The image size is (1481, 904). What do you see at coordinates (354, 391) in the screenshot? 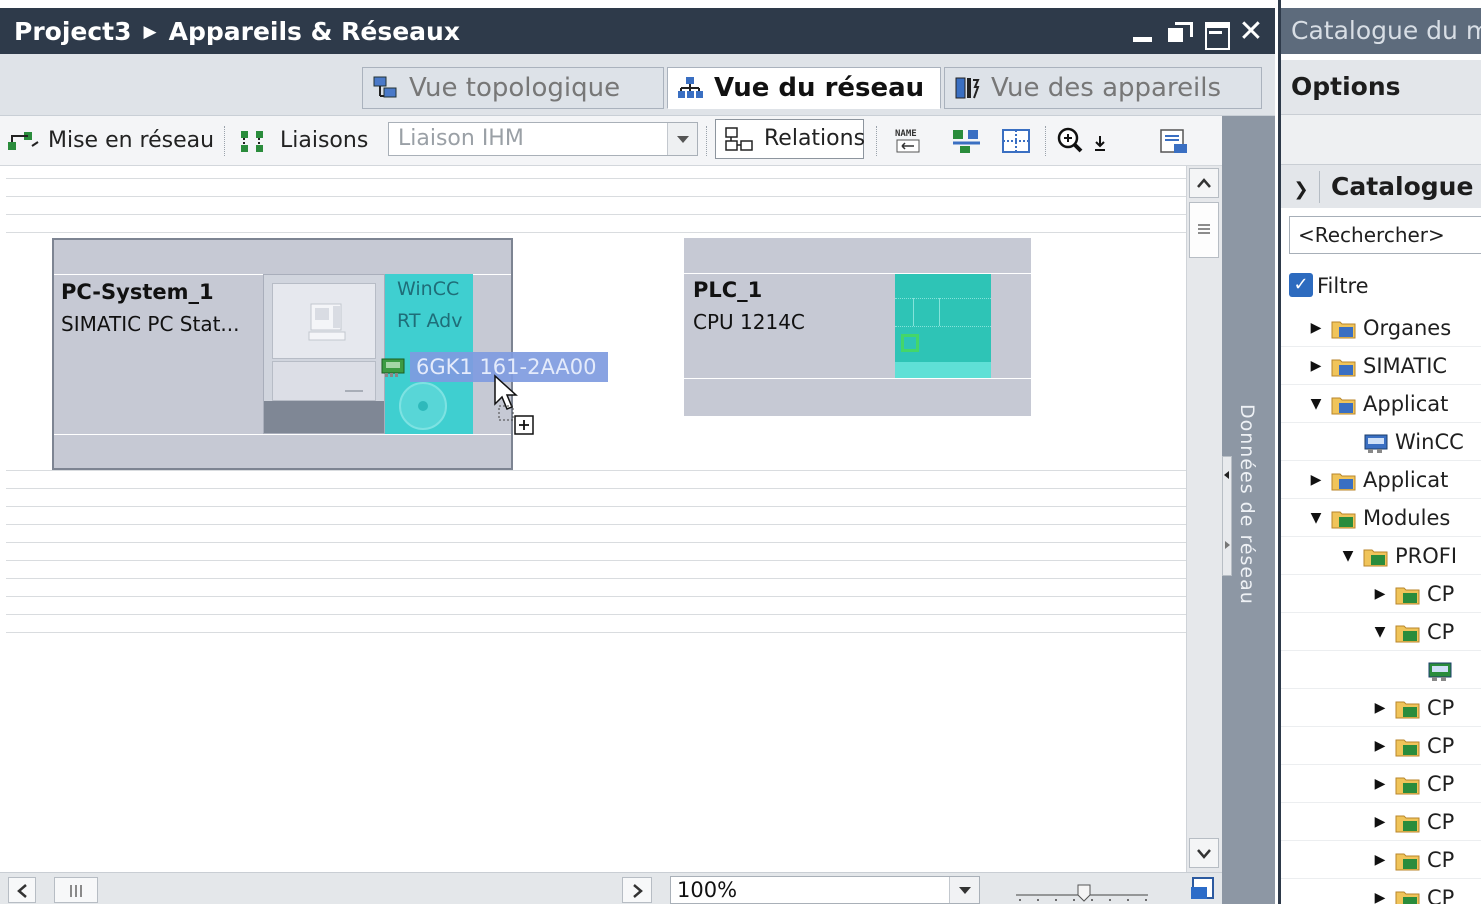
I see `drive-slot` at bounding box center [354, 391].